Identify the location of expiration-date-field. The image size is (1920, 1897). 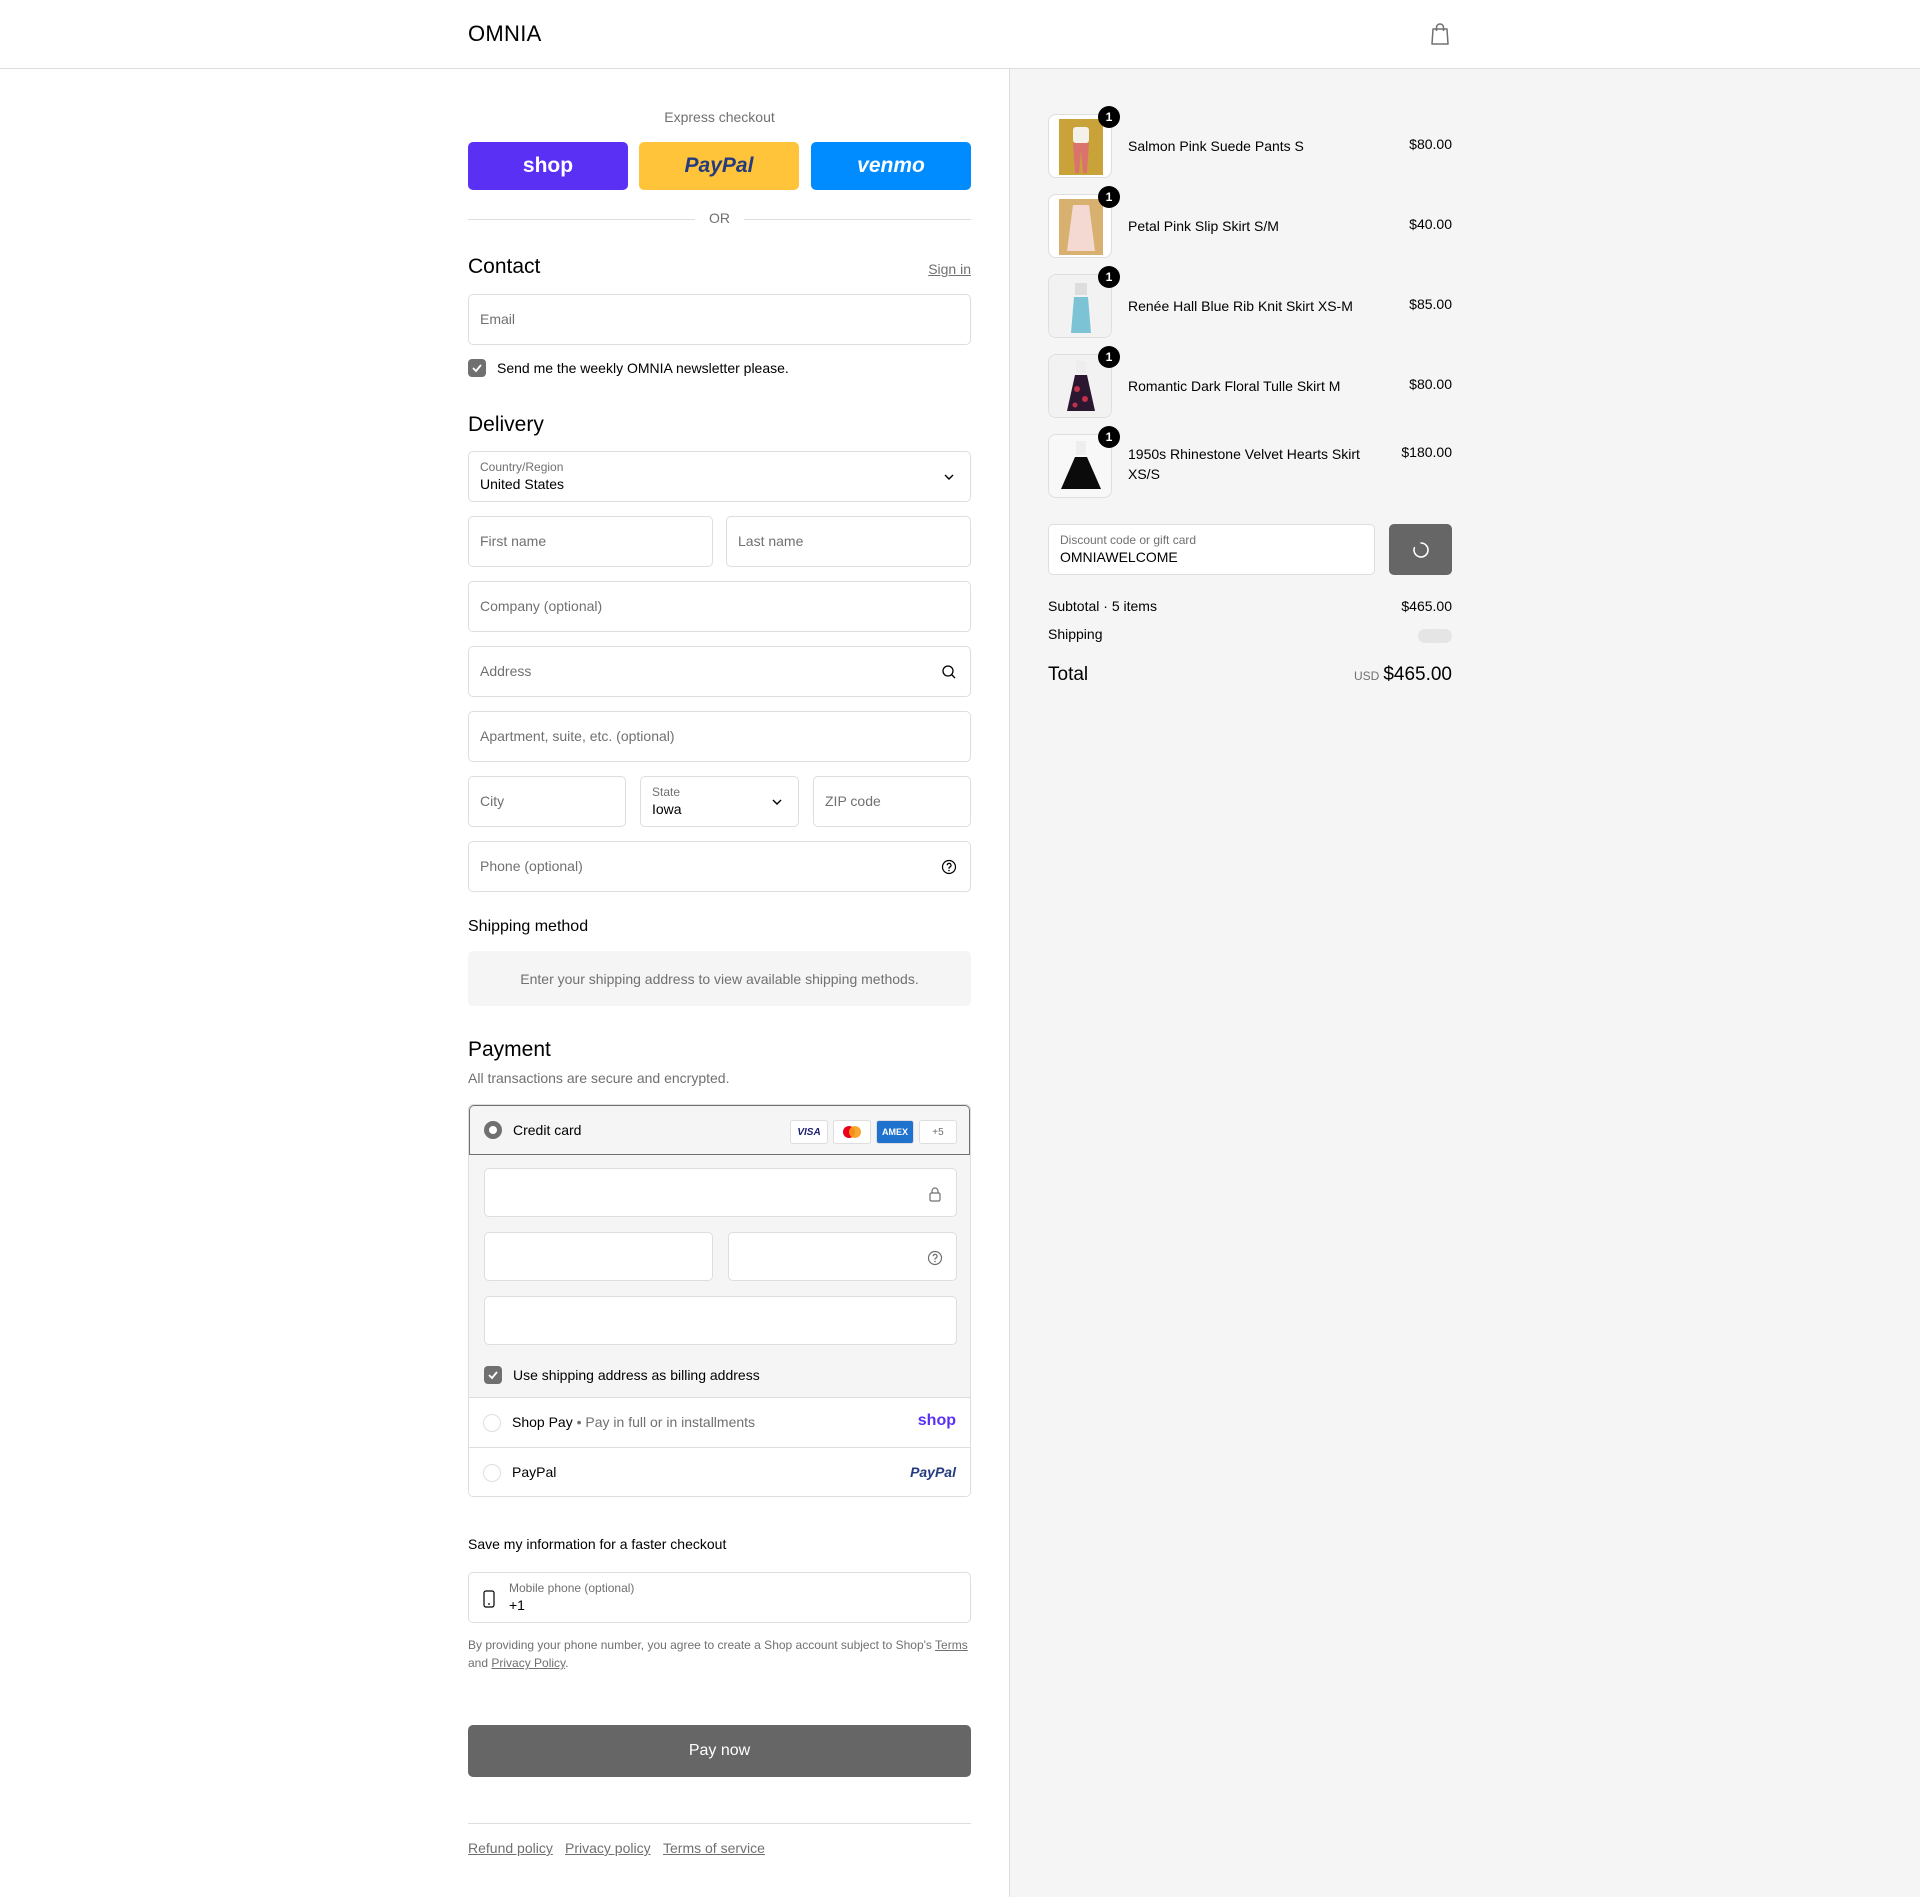
(598, 1256).